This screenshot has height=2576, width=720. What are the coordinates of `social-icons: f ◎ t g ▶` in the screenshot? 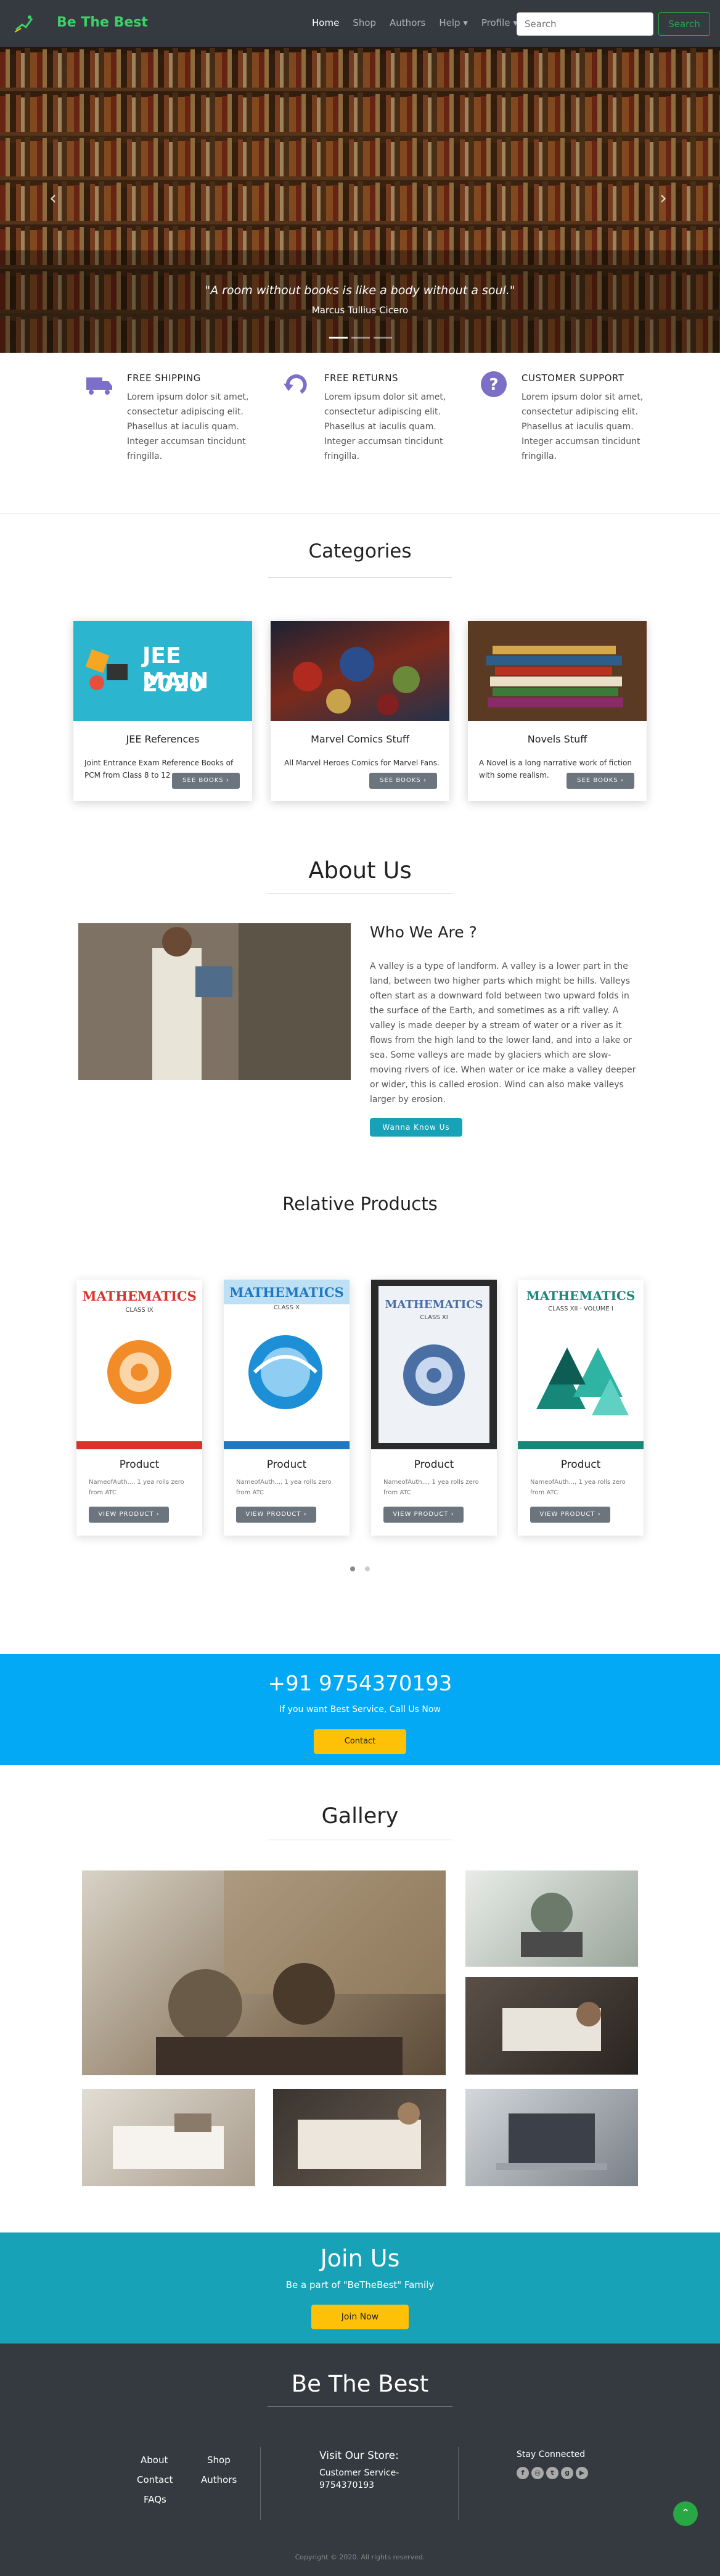 It's located at (552, 2473).